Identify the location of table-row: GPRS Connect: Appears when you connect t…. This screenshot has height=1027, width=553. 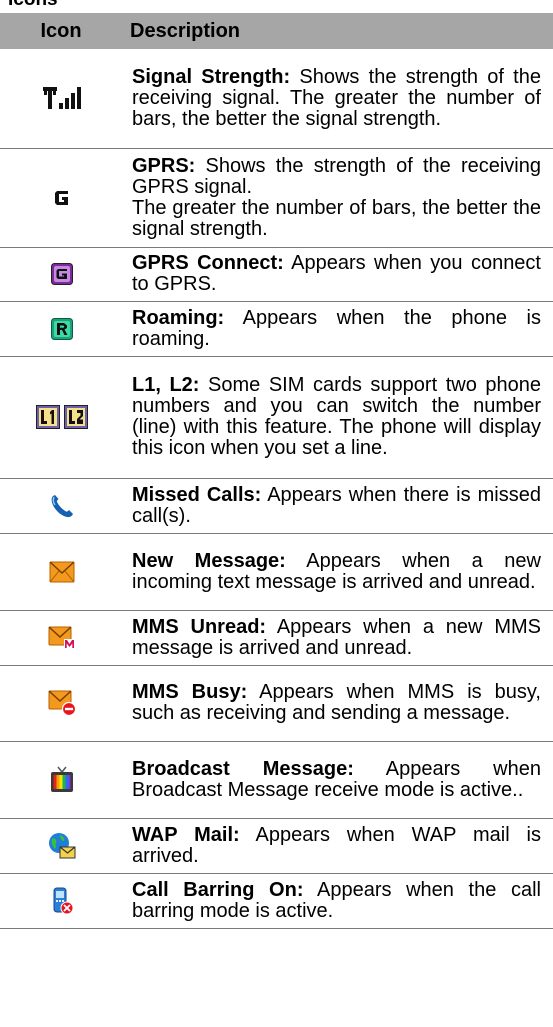
(276, 274).